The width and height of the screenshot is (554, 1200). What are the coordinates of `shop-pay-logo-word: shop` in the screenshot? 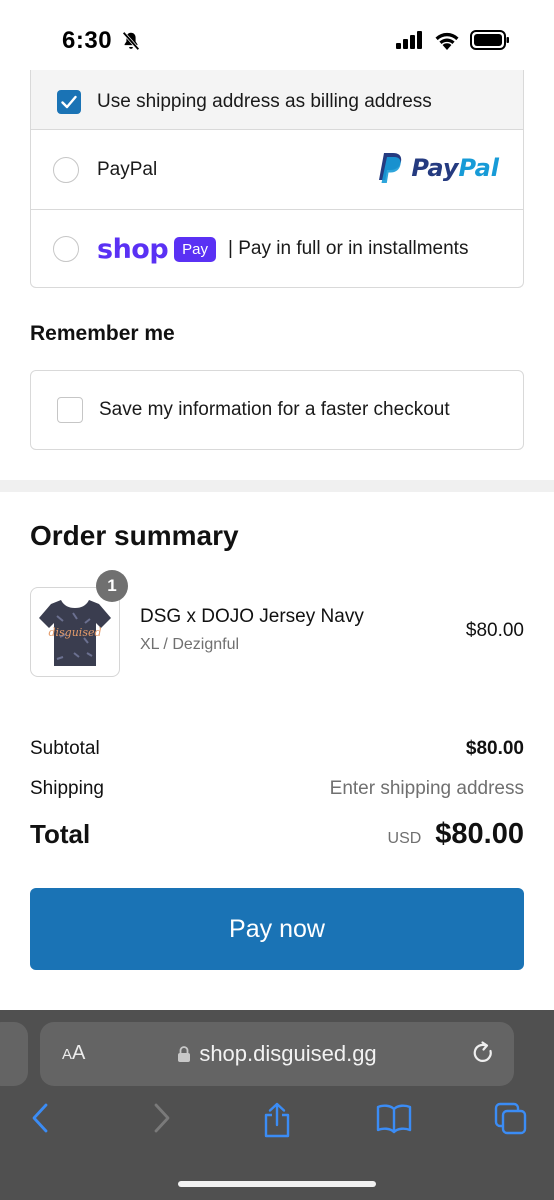 It's located at (133, 249).